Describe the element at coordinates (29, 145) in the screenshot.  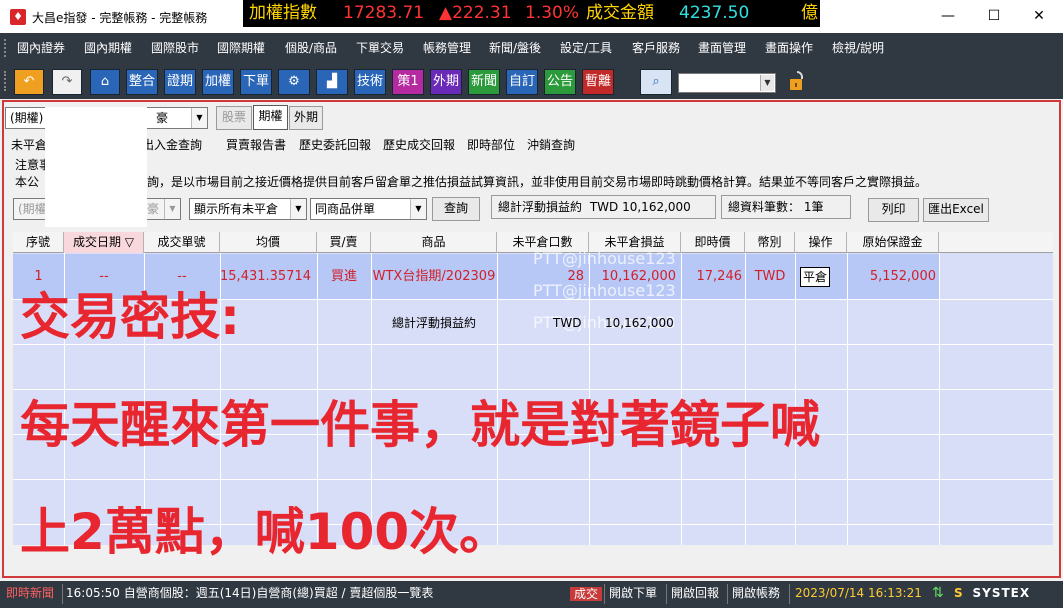
I see `subtab-open-positions: 未平倉` at that location.